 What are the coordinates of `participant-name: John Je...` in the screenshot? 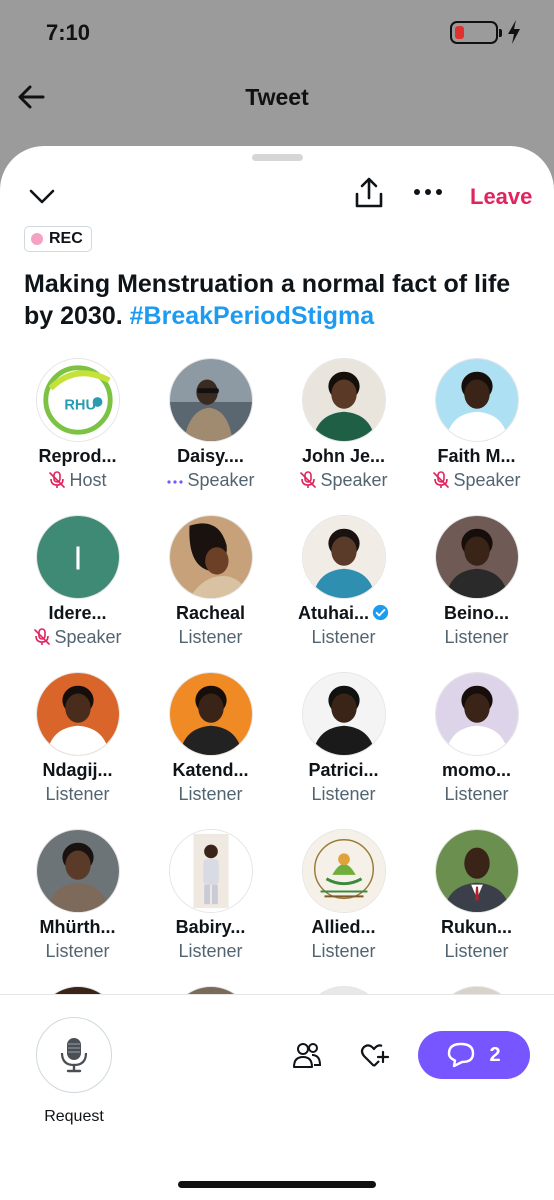 It's located at (343, 456).